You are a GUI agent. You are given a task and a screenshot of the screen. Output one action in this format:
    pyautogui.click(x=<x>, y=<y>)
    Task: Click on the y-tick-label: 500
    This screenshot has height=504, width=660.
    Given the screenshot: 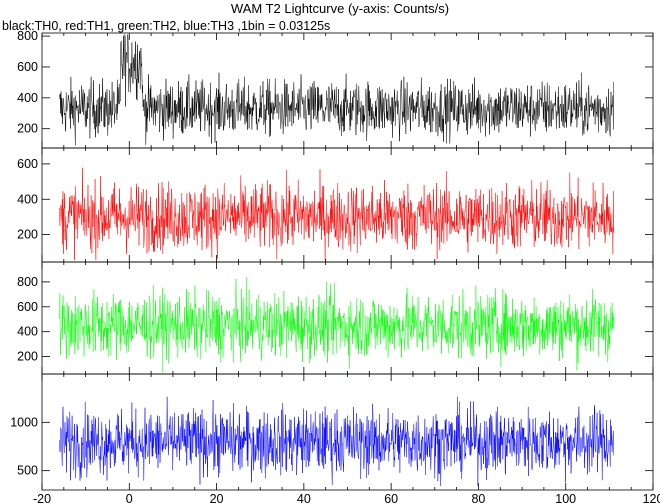 What is the action you would take?
    pyautogui.click(x=27, y=471)
    